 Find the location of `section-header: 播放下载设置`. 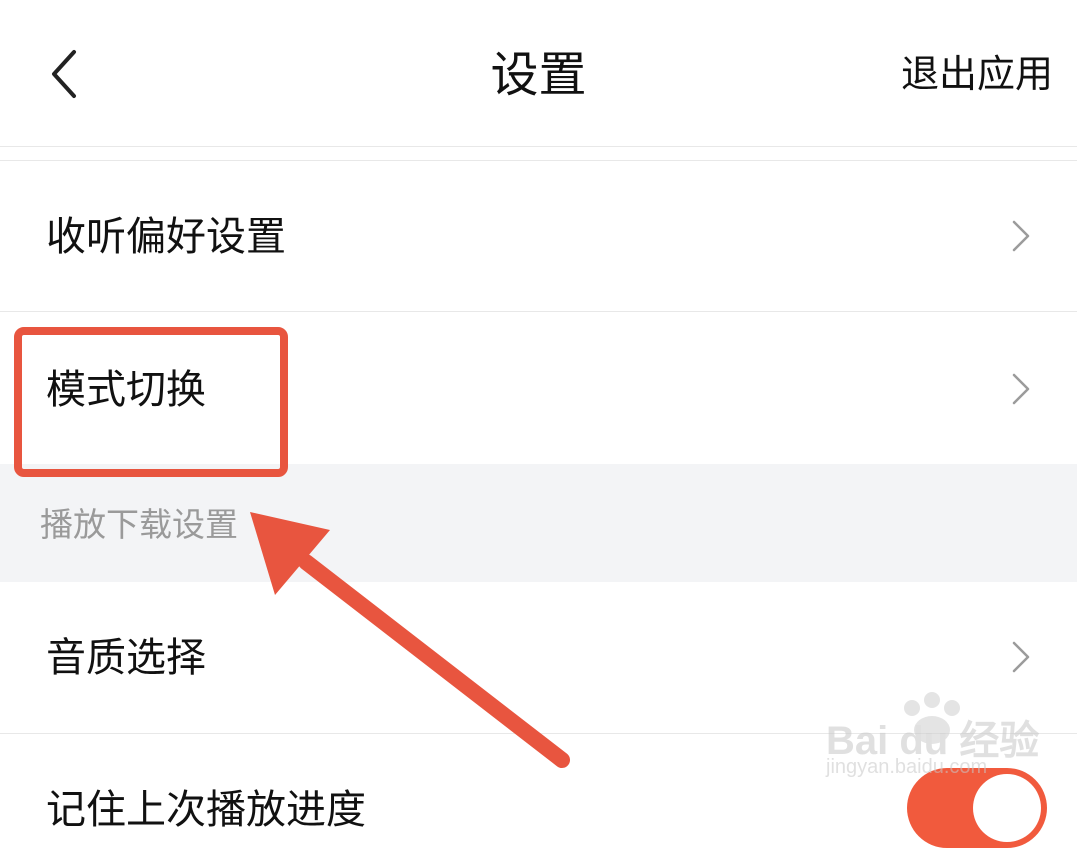

section-header: 播放下载设置 is located at coordinates (538, 523).